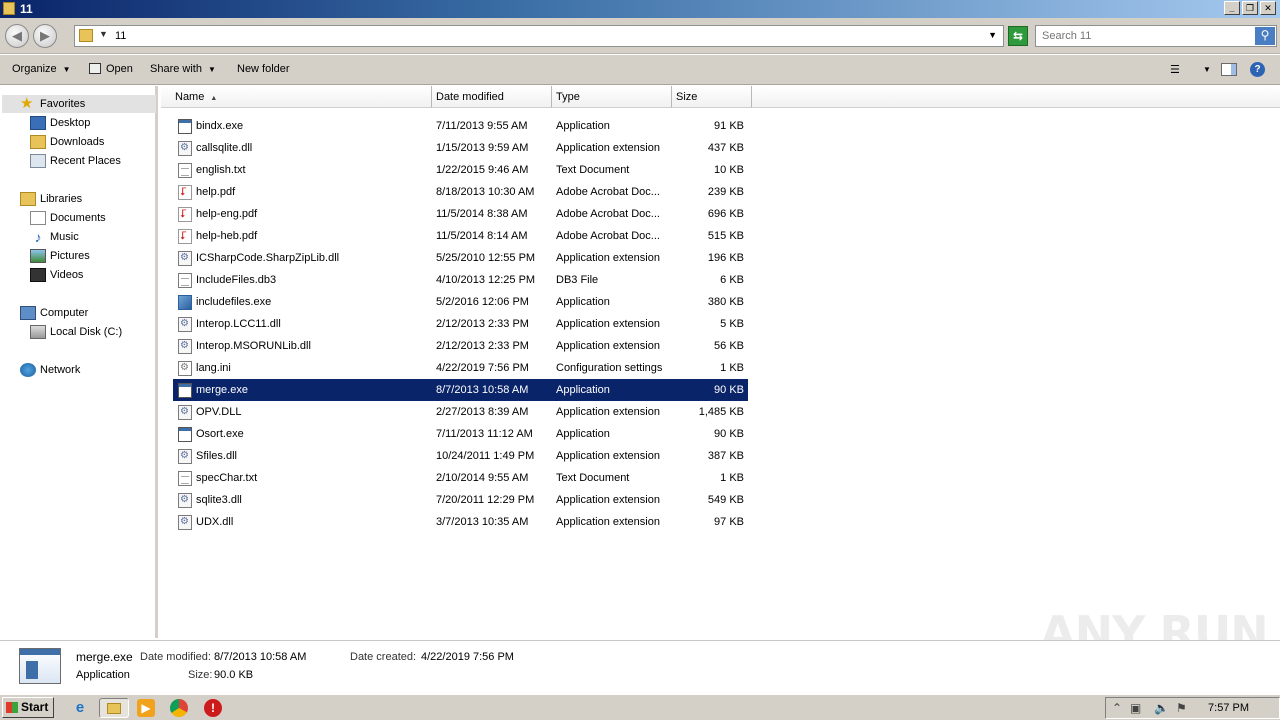 The width and height of the screenshot is (1280, 720). Describe the element at coordinates (60, 256) in the screenshot. I see `nav-pictures: Pictures` at that location.